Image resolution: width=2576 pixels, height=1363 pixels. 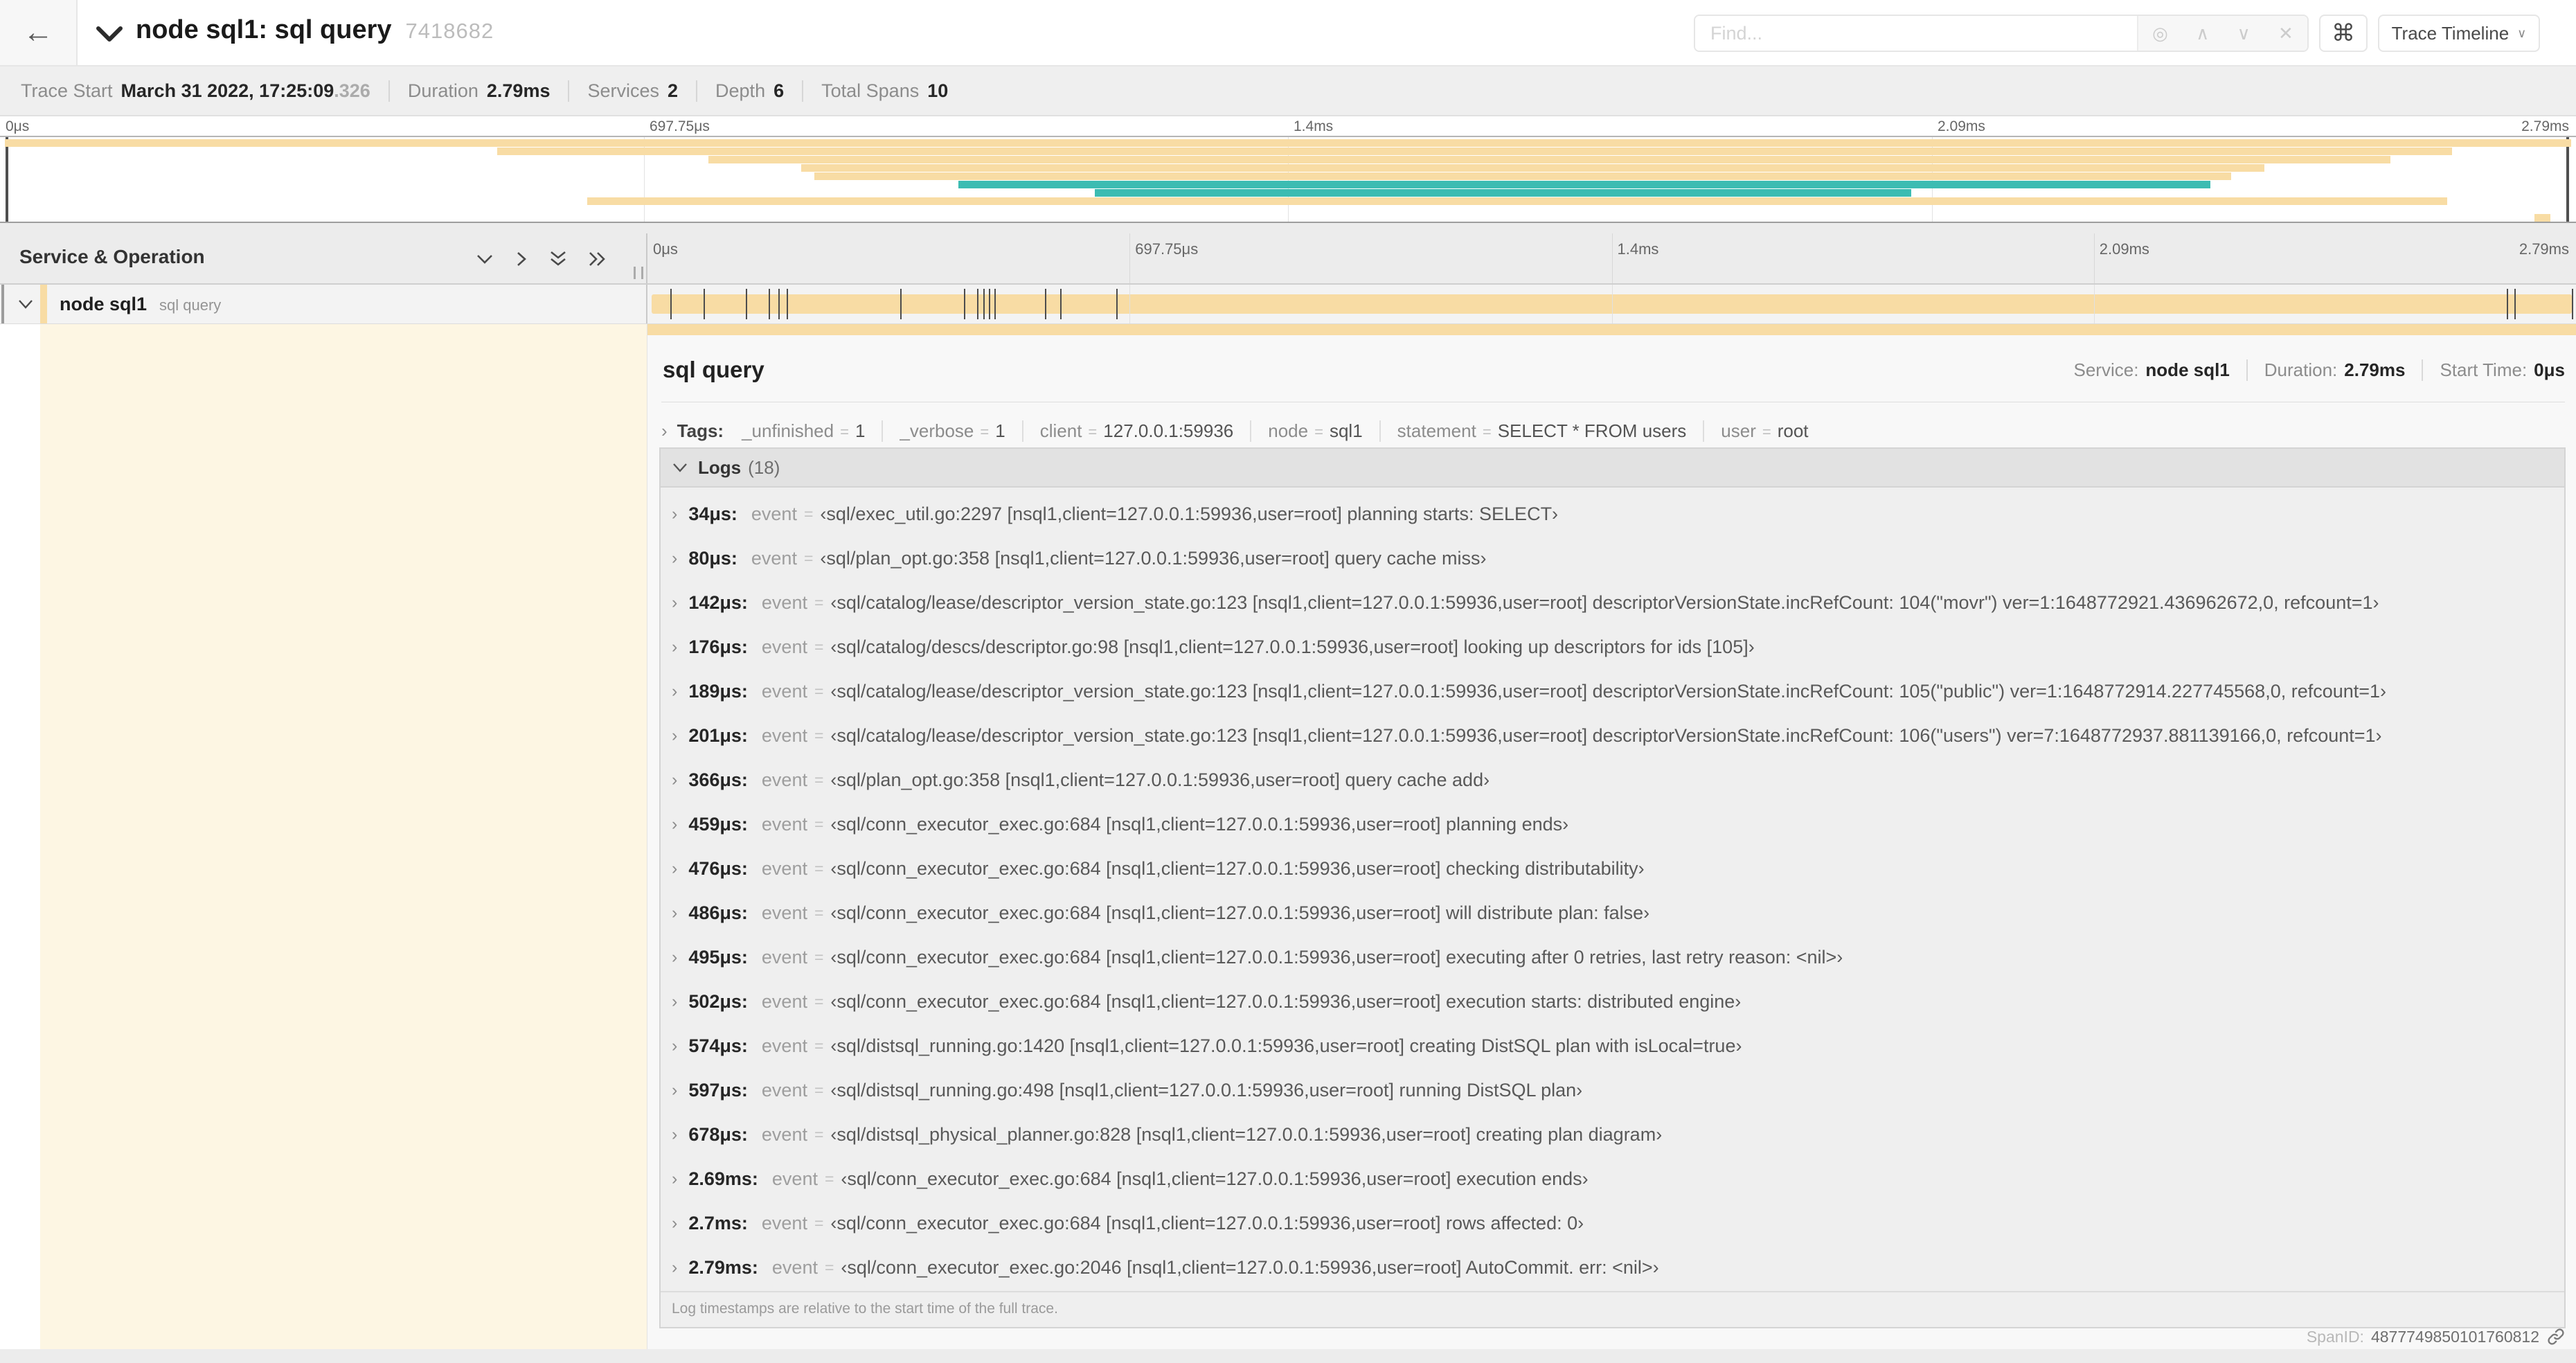 I want to click on tag-item: _unfinished = 1, so click(x=803, y=431).